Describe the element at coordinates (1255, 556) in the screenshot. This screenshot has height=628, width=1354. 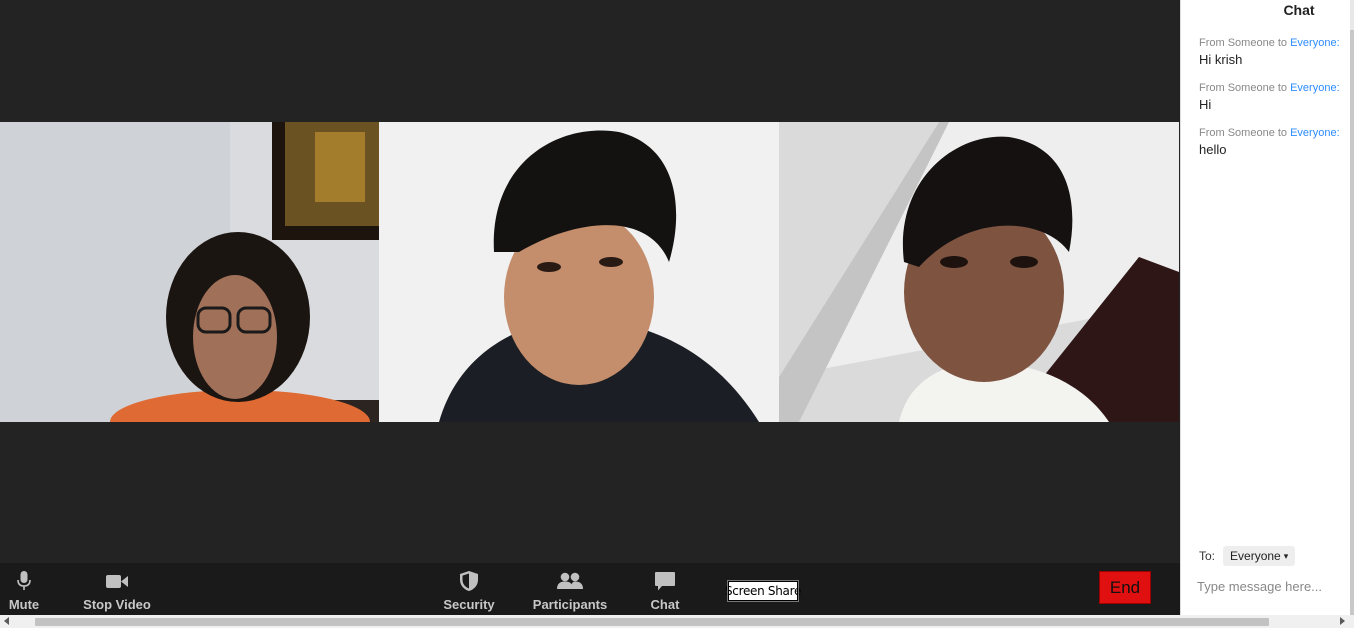
I see `recipient-value: Everyone` at that location.